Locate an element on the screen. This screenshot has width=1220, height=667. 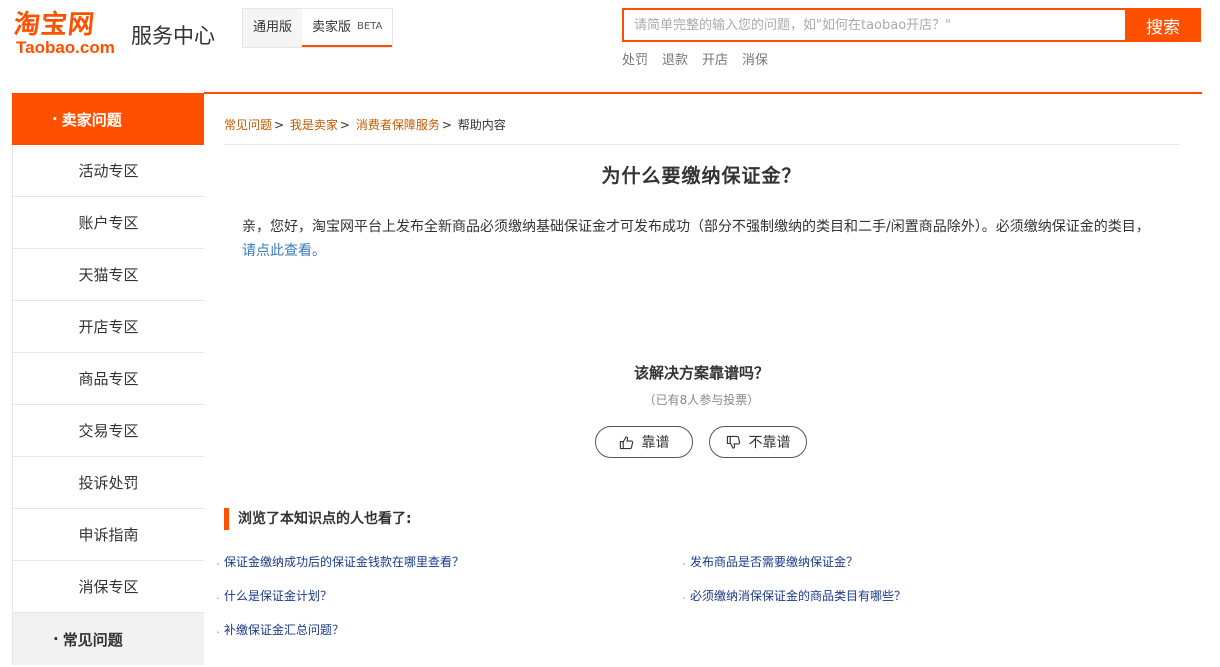
search-input is located at coordinates (873, 25).